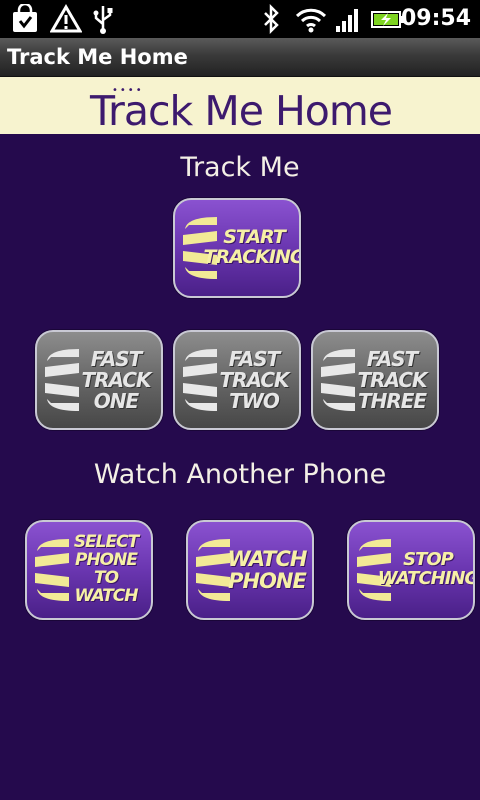 The height and width of the screenshot is (800, 480). I want to click on bluetooth-icon, so click(271, 19).